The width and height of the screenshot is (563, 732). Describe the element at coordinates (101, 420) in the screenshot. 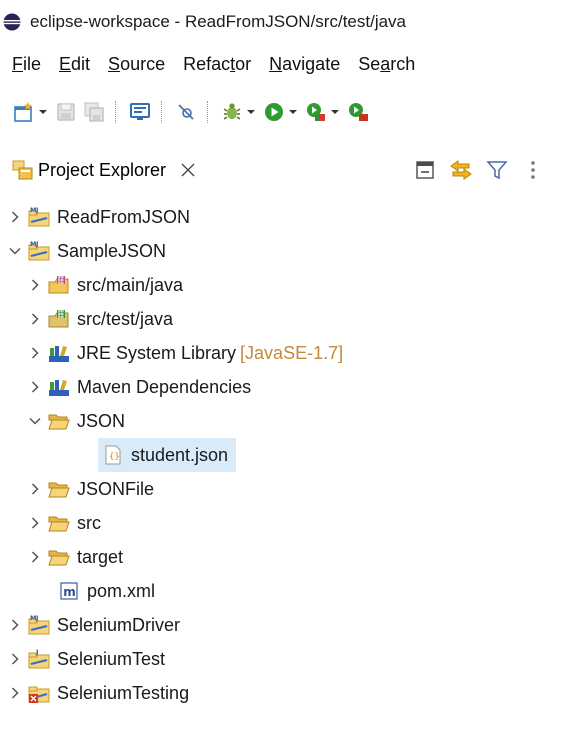

I see `tree-item-label: JSON` at that location.